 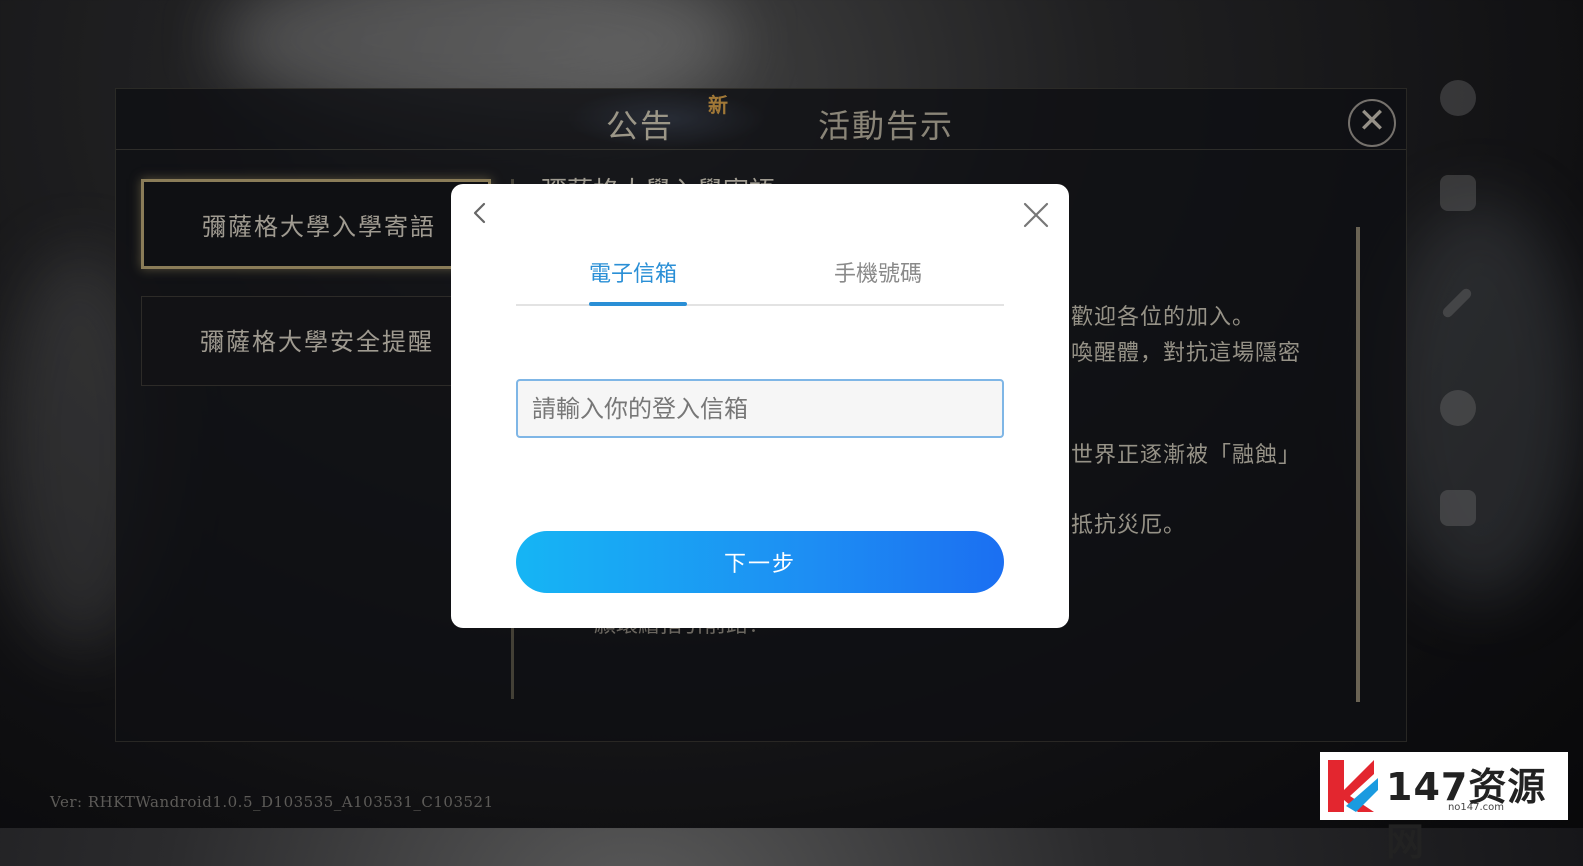 I want to click on chevron-left-icon, so click(x=479, y=213).